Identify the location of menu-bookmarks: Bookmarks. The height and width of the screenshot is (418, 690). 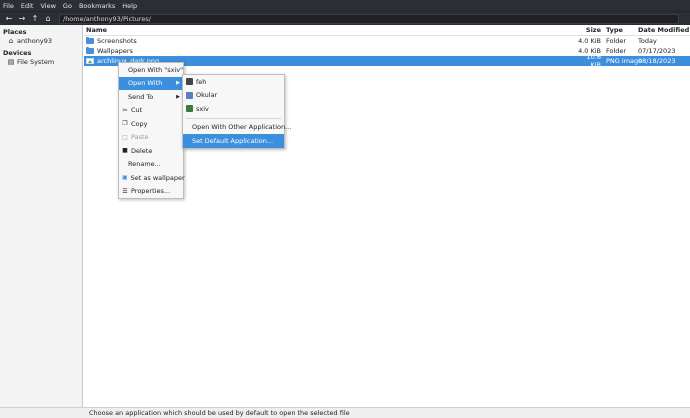
(97, 6).